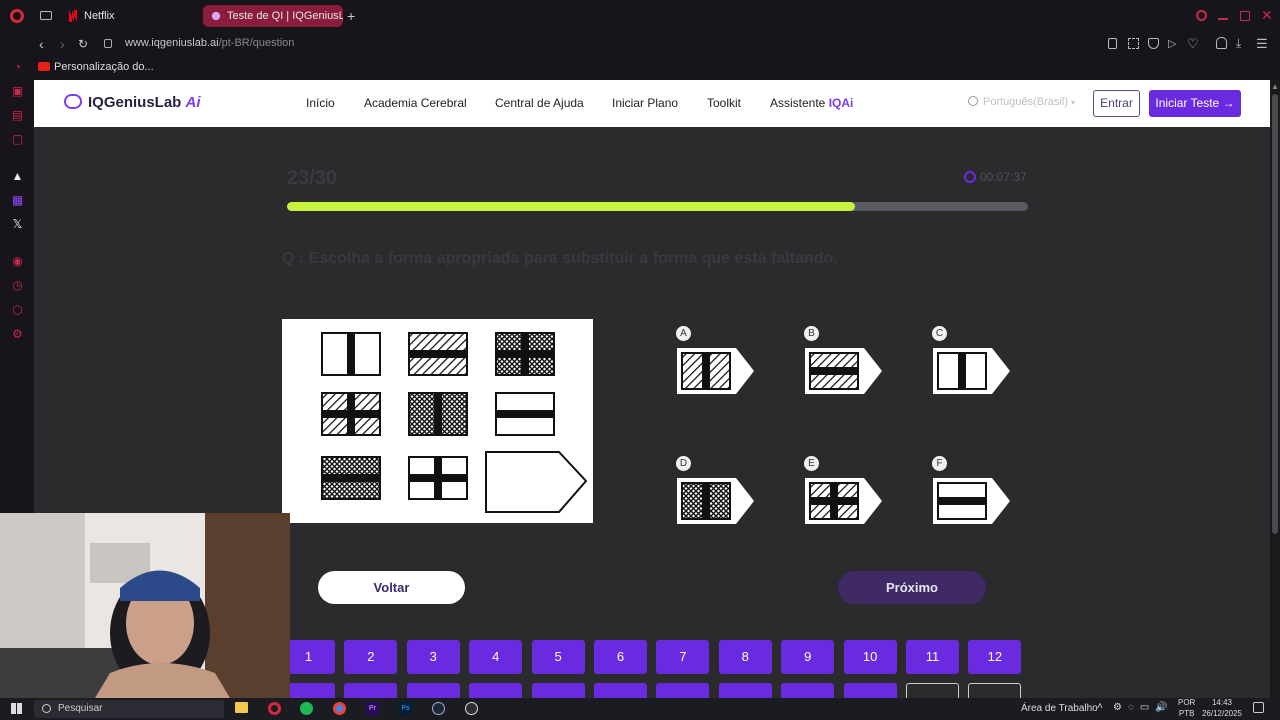  I want to click on nav-link-ajuda: Central de Ajuda, so click(539, 103).